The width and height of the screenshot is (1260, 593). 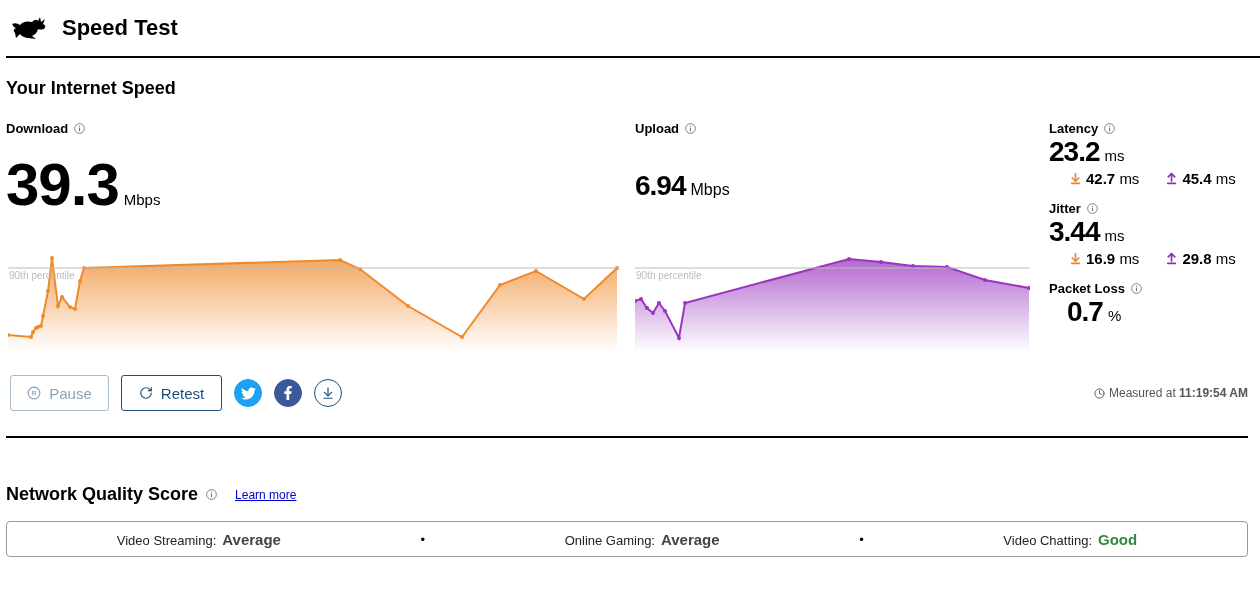 What do you see at coordinates (34, 393) in the screenshot?
I see `pause-icon` at bounding box center [34, 393].